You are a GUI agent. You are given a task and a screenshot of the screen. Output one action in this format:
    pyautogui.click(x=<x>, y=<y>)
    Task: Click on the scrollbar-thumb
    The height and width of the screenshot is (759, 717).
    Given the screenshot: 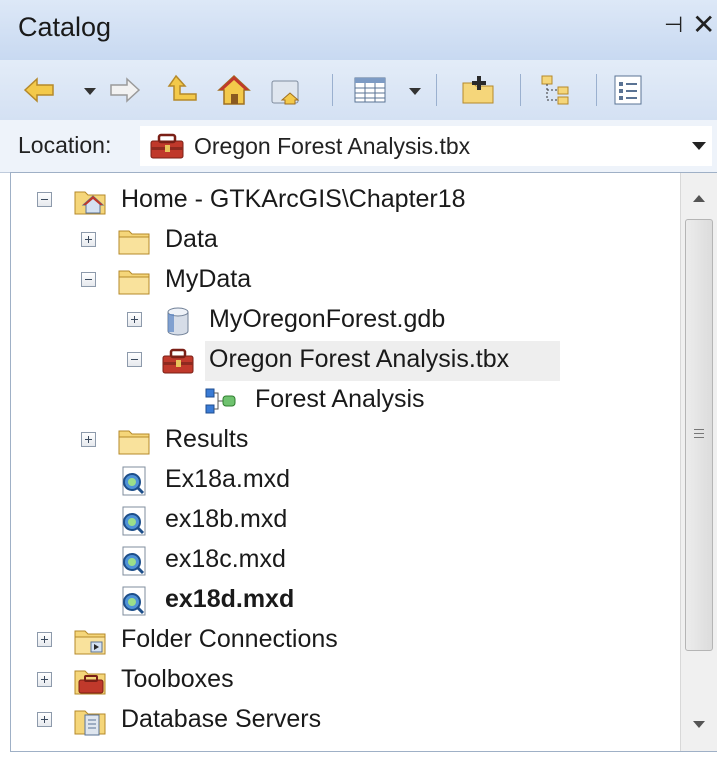 What is the action you would take?
    pyautogui.click(x=699, y=435)
    